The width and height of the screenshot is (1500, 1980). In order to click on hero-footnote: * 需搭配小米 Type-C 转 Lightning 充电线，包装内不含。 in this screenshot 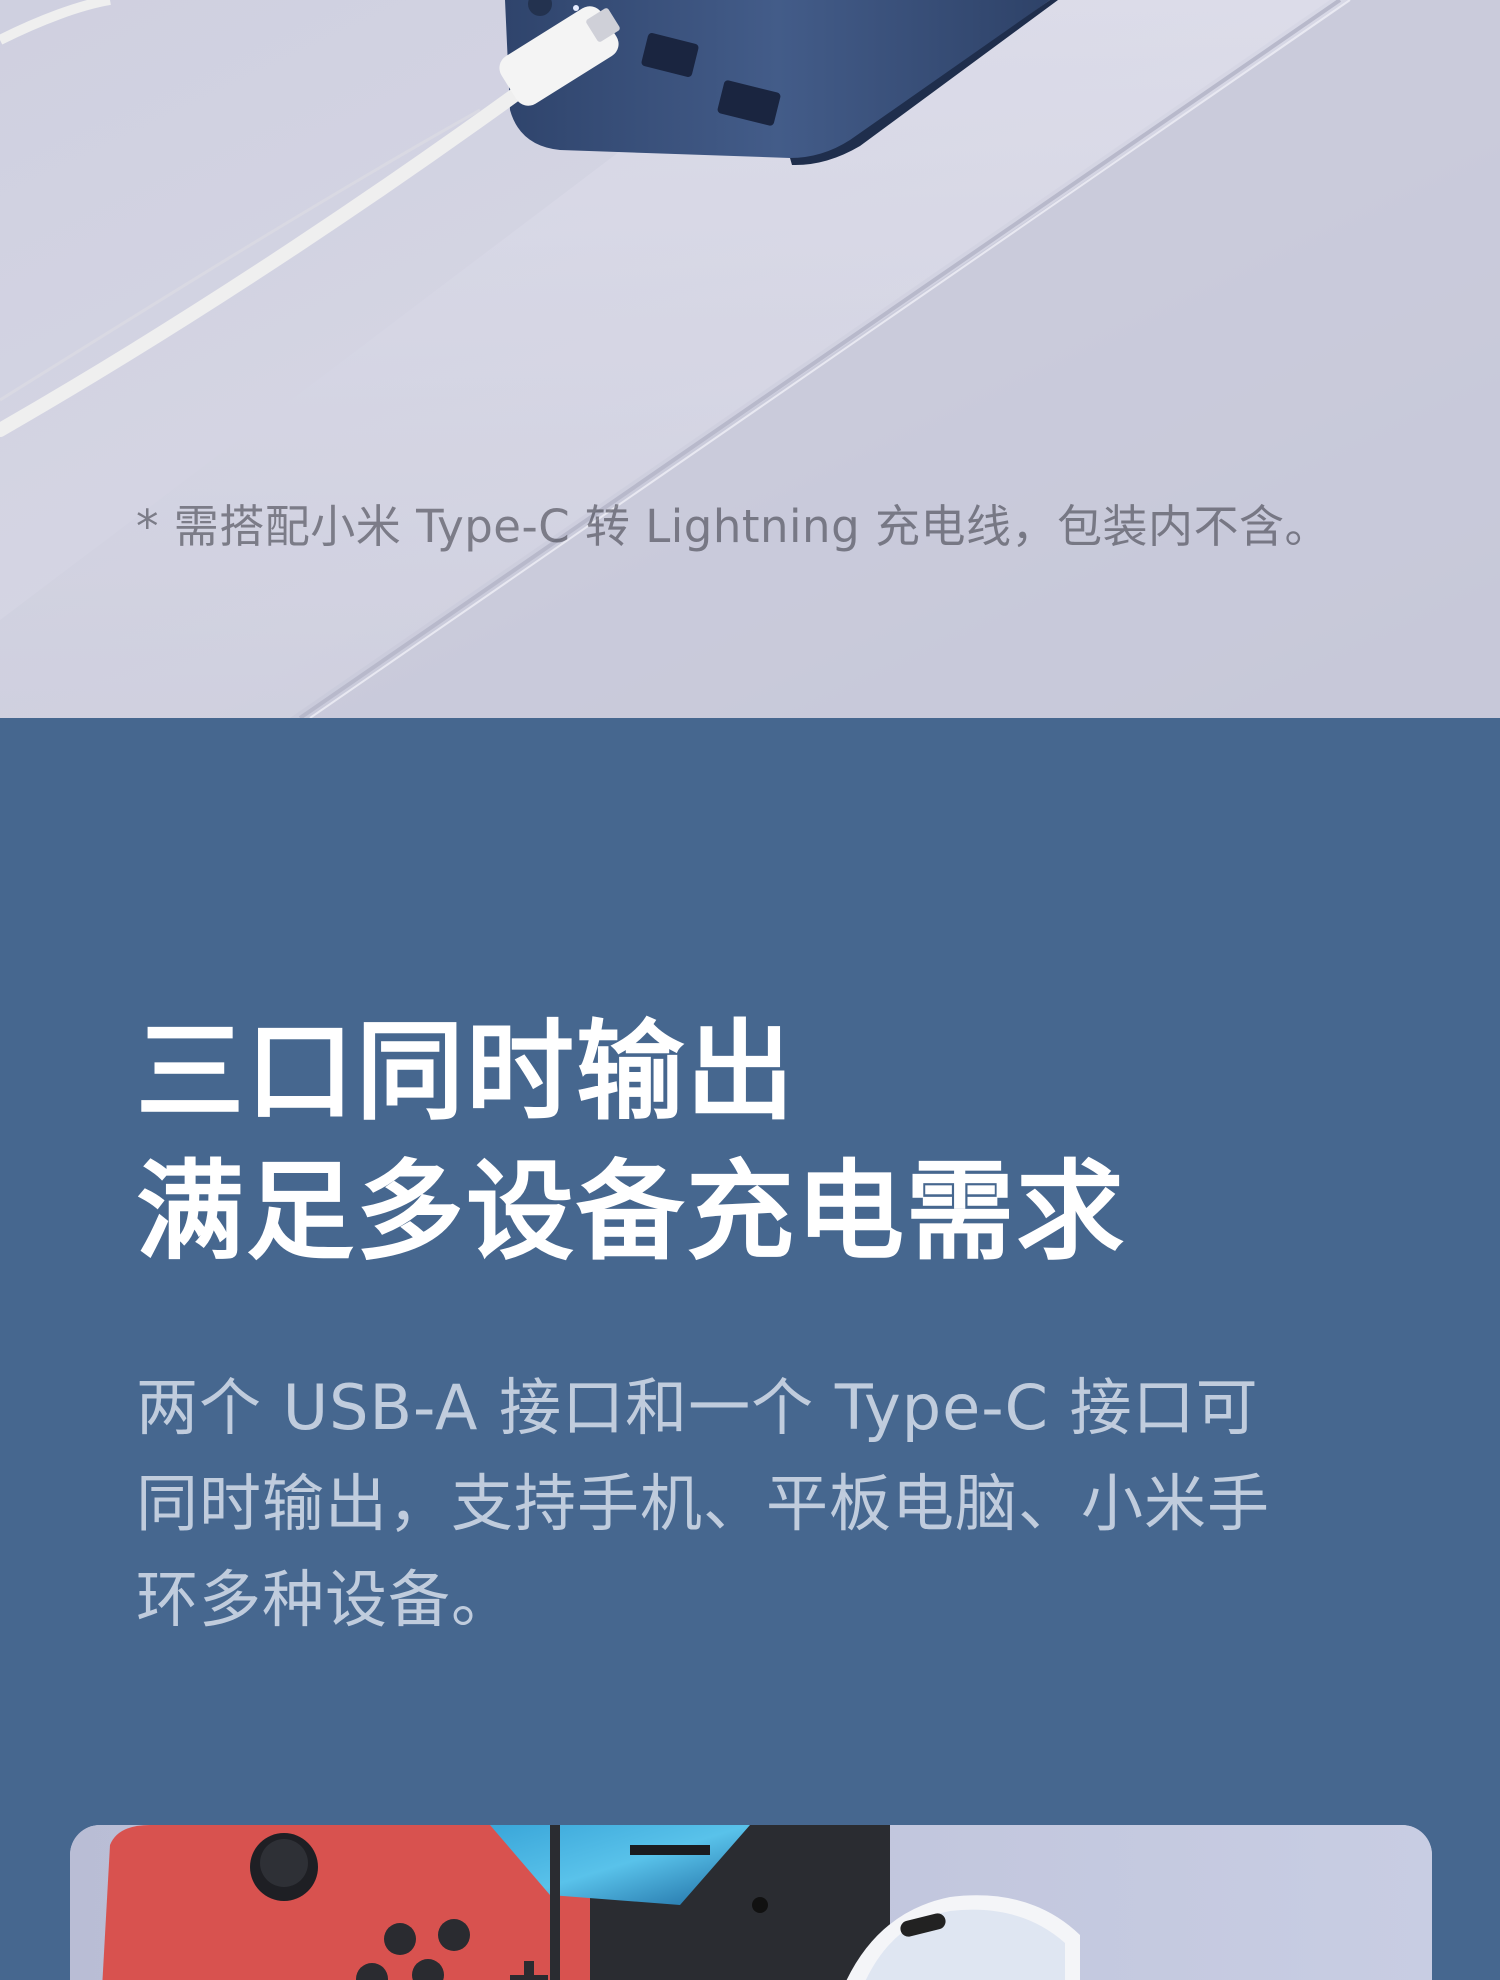, I will do `click(733, 526)`.